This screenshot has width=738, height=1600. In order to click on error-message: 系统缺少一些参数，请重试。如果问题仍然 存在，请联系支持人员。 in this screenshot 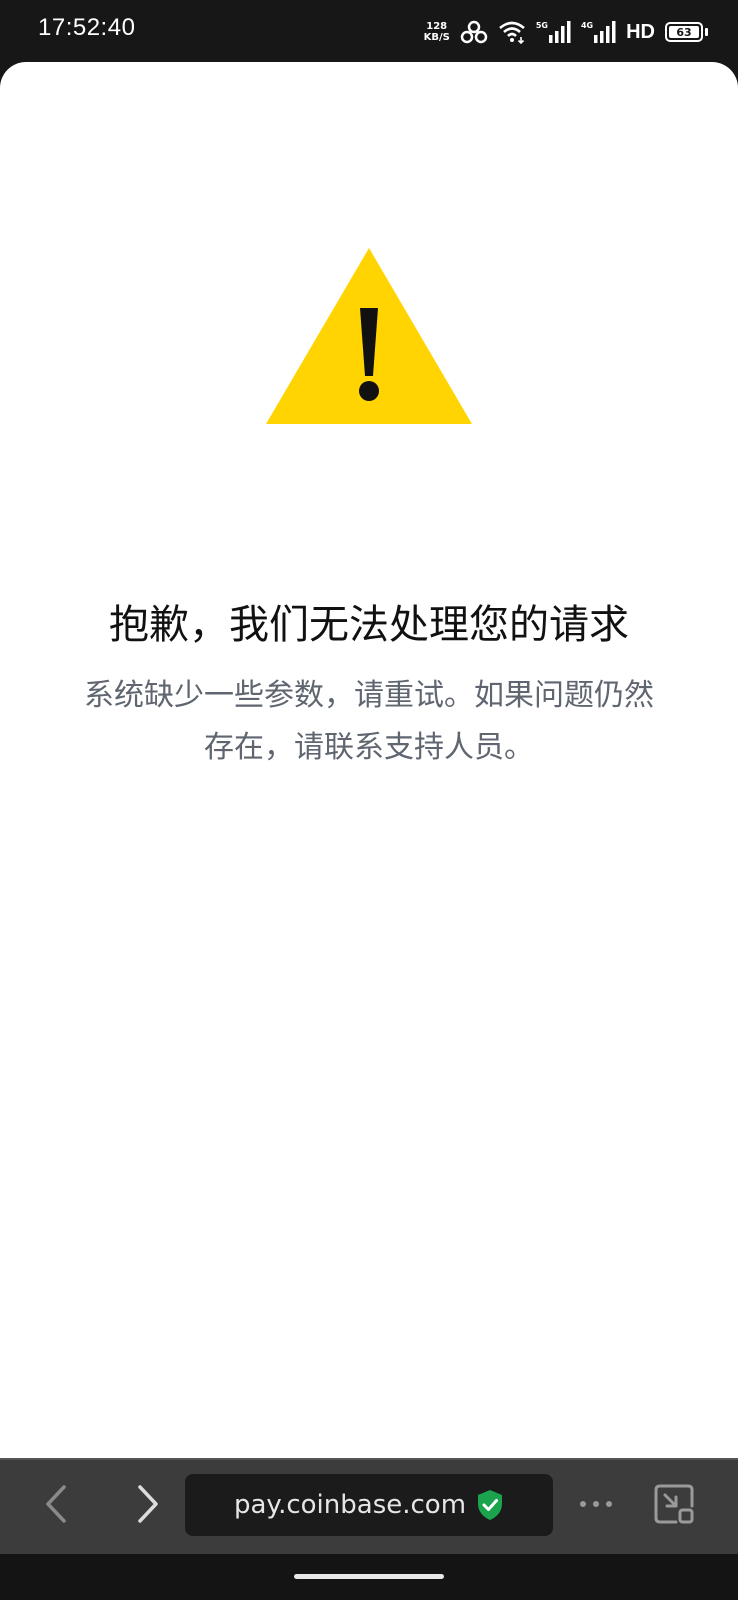, I will do `click(369, 722)`.